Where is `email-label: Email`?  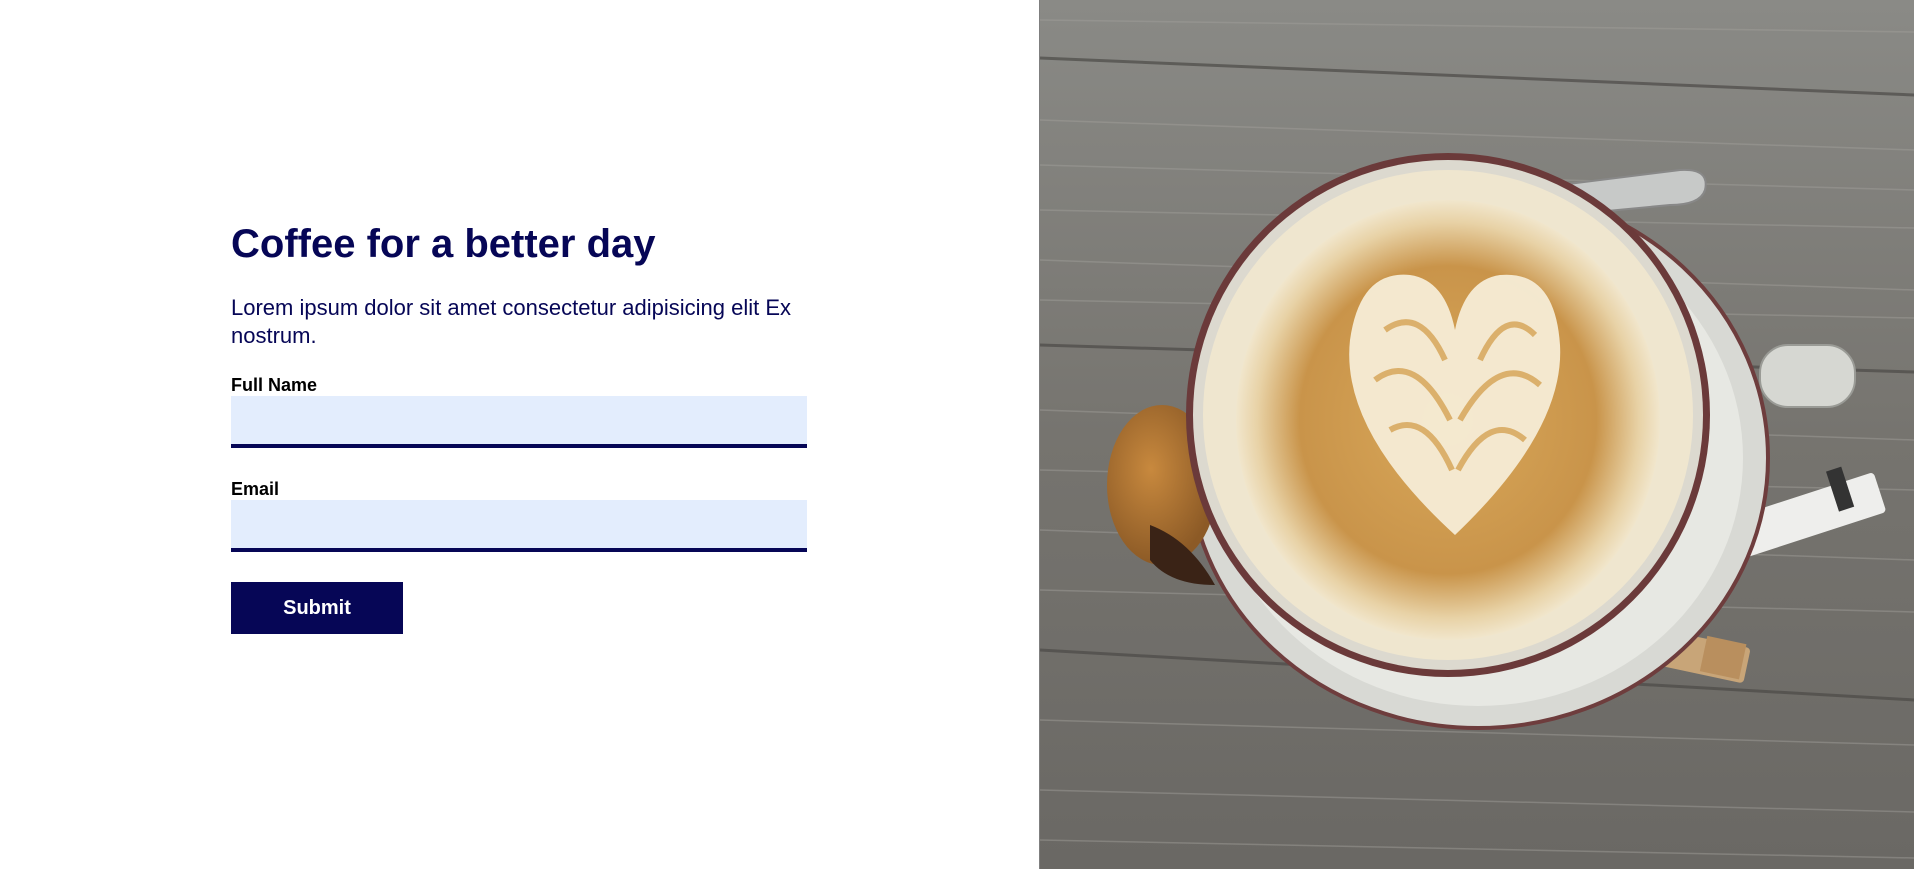 email-label: Email is located at coordinates (255, 489).